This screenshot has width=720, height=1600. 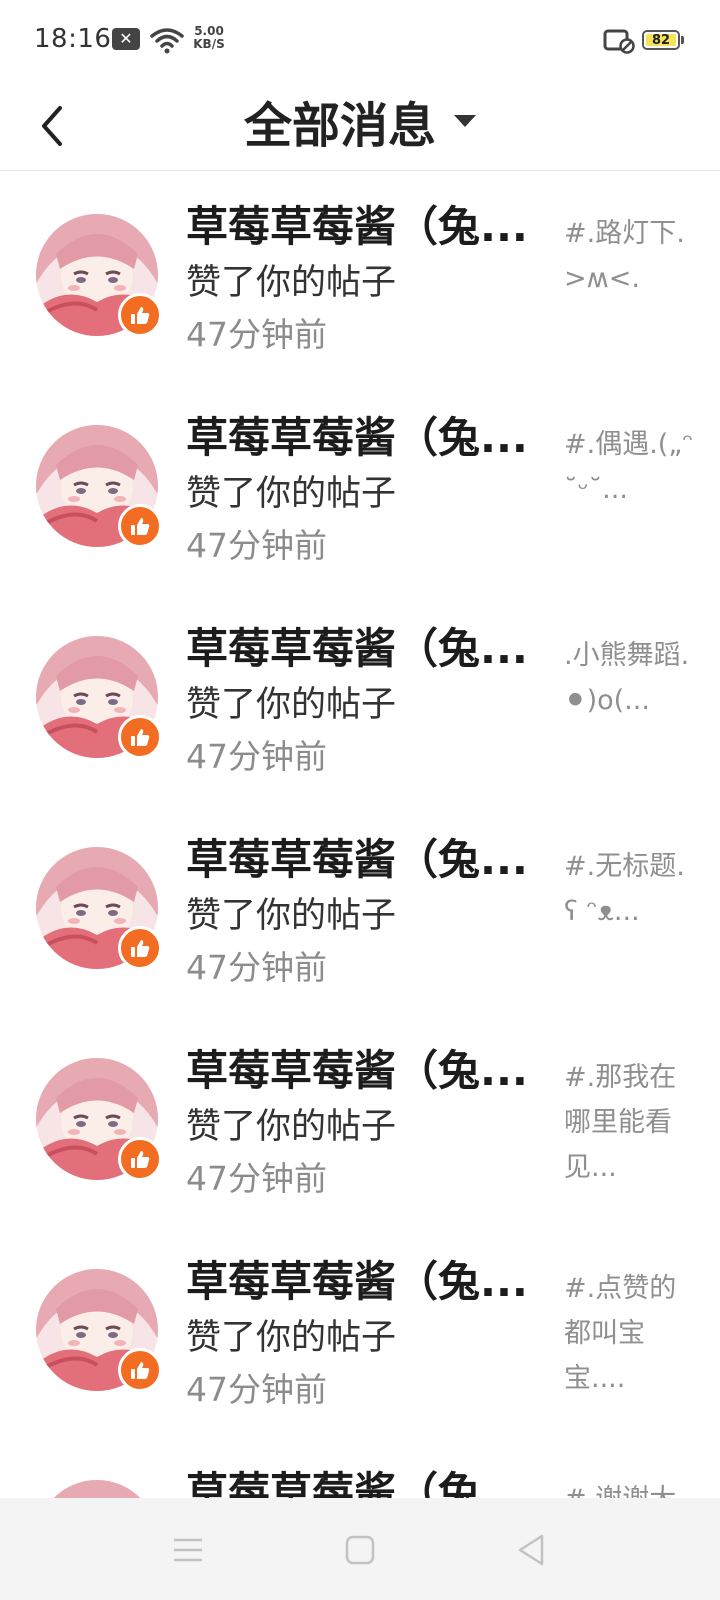 I want to click on home-square-icon, so click(x=360, y=1550).